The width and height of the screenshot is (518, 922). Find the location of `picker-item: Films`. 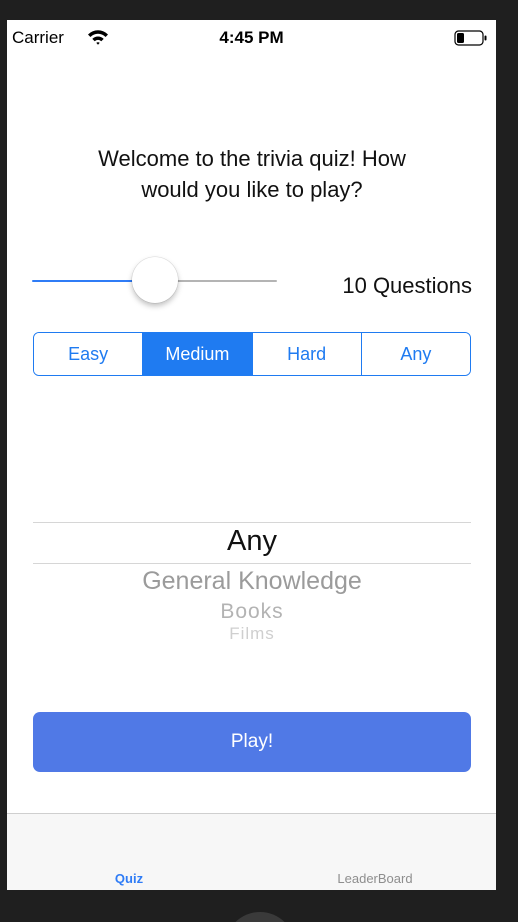

picker-item: Films is located at coordinates (252, 633).